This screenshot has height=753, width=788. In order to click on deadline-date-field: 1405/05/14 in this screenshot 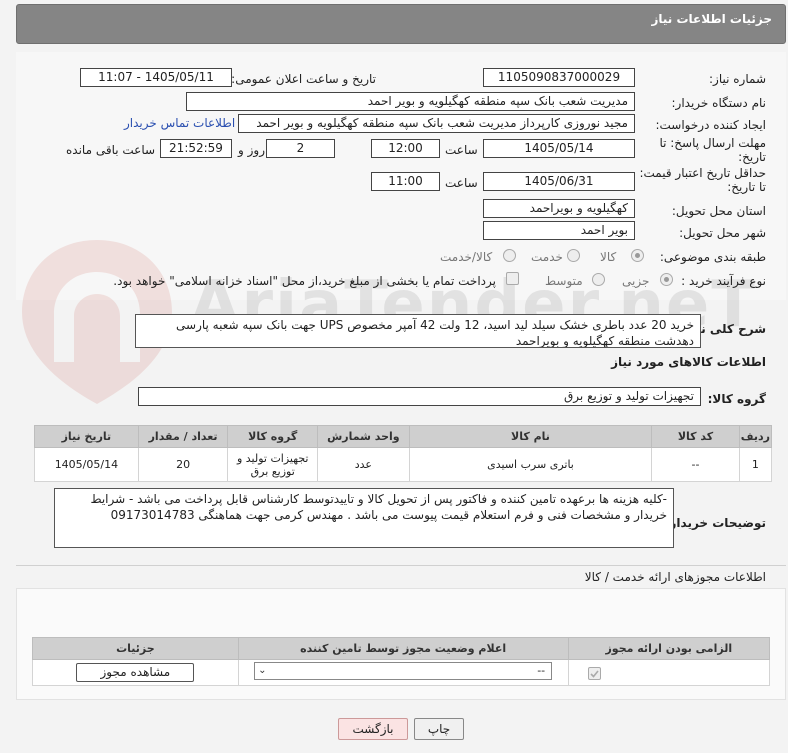, I will do `click(559, 148)`.